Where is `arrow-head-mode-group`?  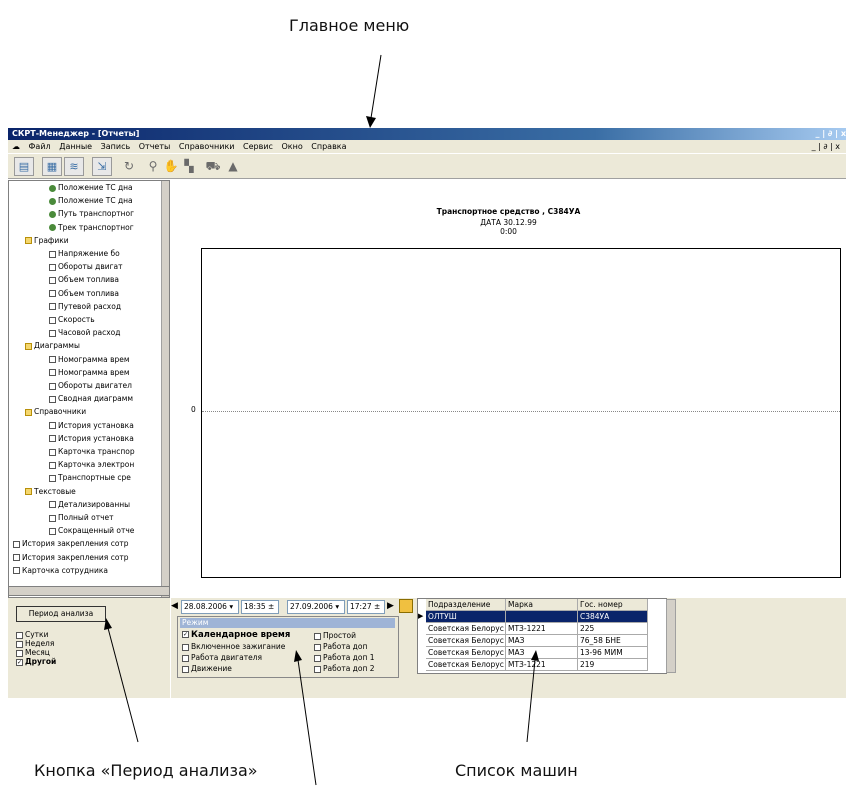
arrow-head-mode-group is located at coordinates (298, 656).